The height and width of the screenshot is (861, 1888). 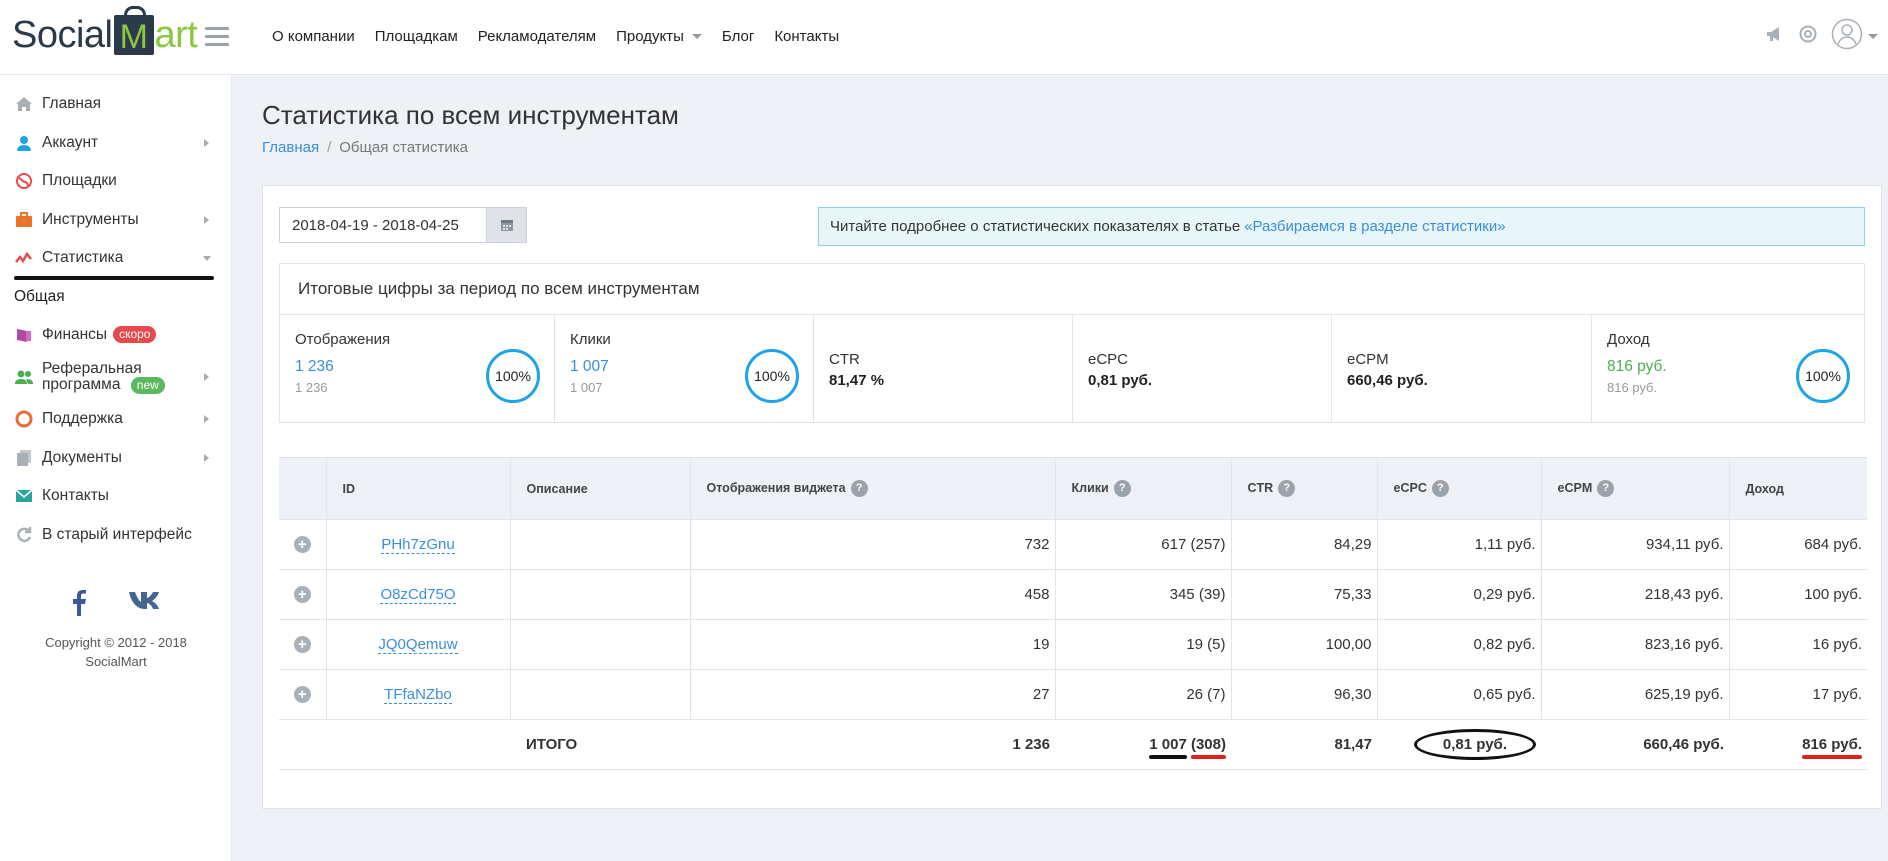 I want to click on copyright: Copyright © 2012 - 2018 SocialMart, so click(x=116, y=652).